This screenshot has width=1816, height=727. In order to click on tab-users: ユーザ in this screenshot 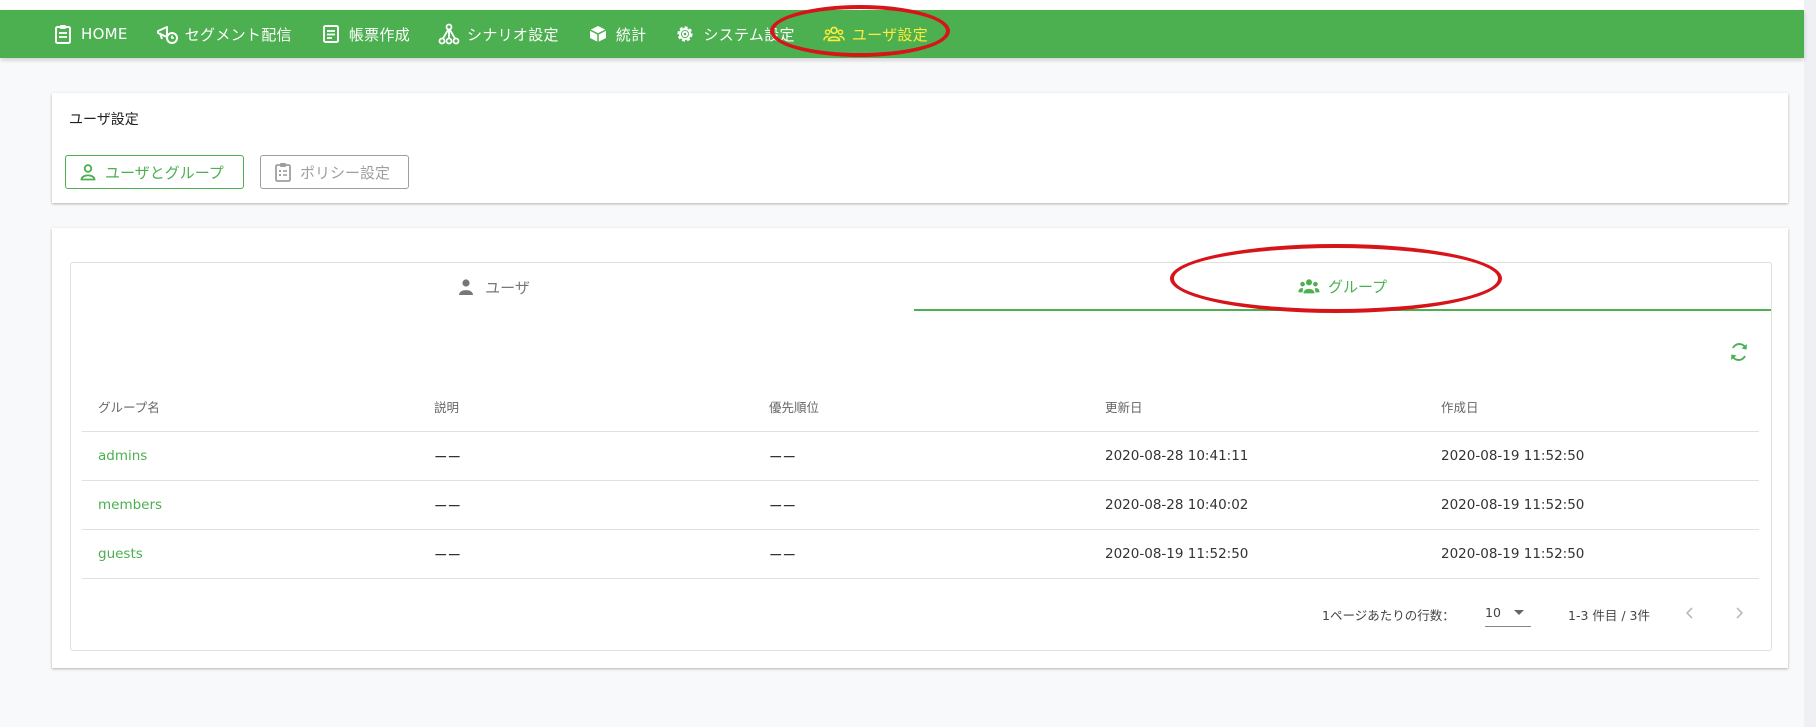, I will do `click(492, 287)`.